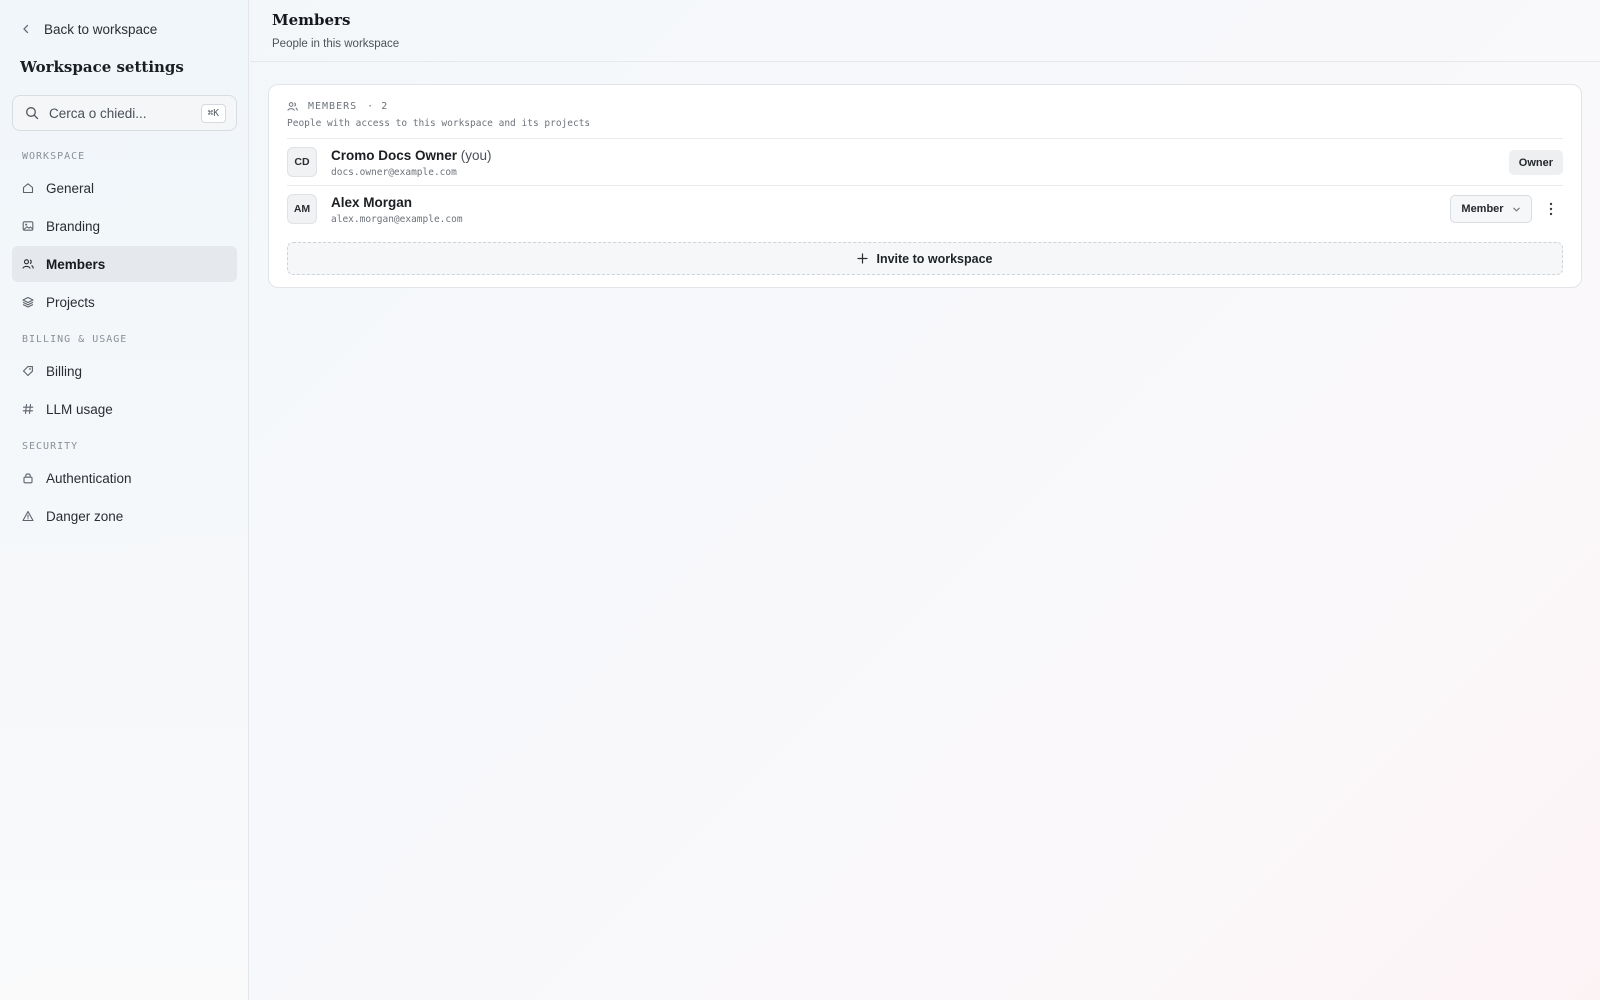 The height and width of the screenshot is (1000, 1600). I want to click on sidebar-item-general: General, so click(124, 188).